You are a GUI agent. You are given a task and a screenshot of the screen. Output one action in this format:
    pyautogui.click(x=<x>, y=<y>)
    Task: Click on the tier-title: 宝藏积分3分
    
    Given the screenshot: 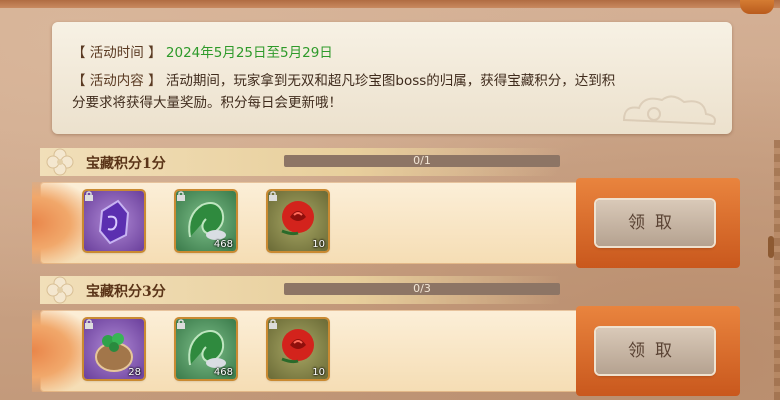 What is the action you would take?
    pyautogui.click(x=126, y=292)
    